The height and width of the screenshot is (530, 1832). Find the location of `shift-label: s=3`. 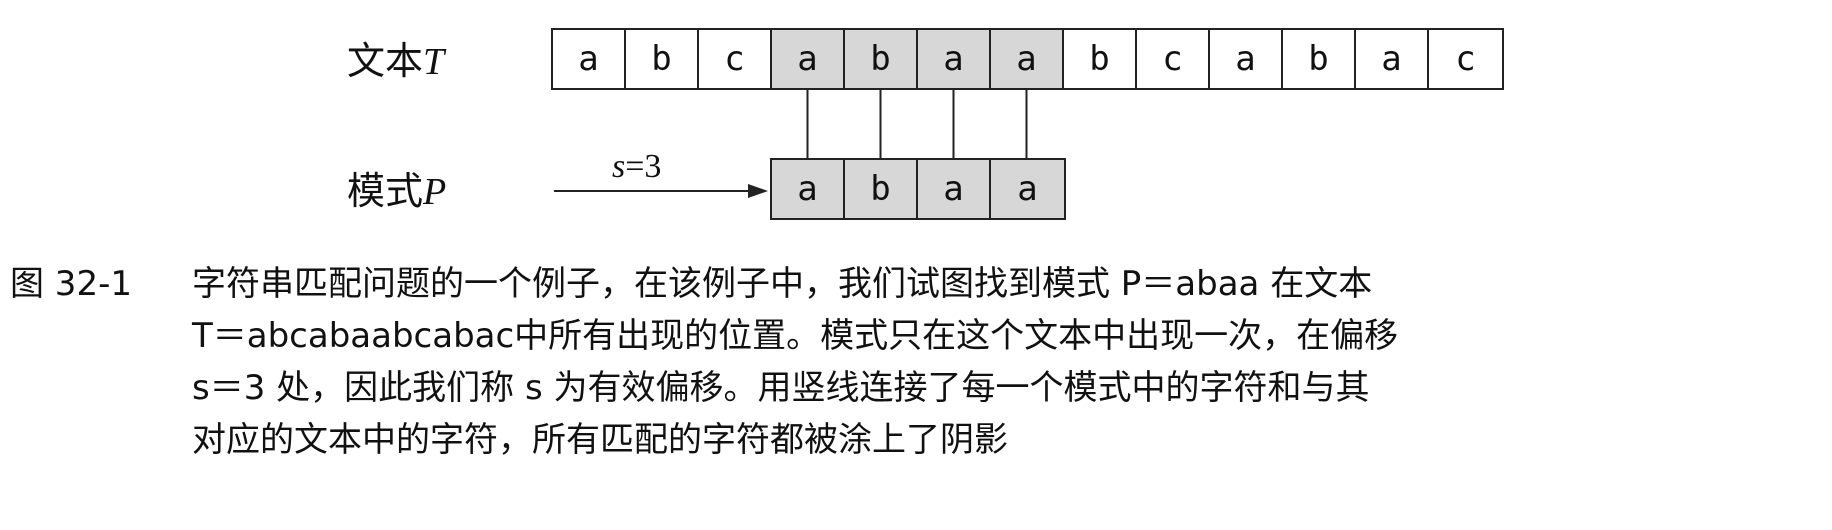

shift-label: s=3 is located at coordinates (636, 167).